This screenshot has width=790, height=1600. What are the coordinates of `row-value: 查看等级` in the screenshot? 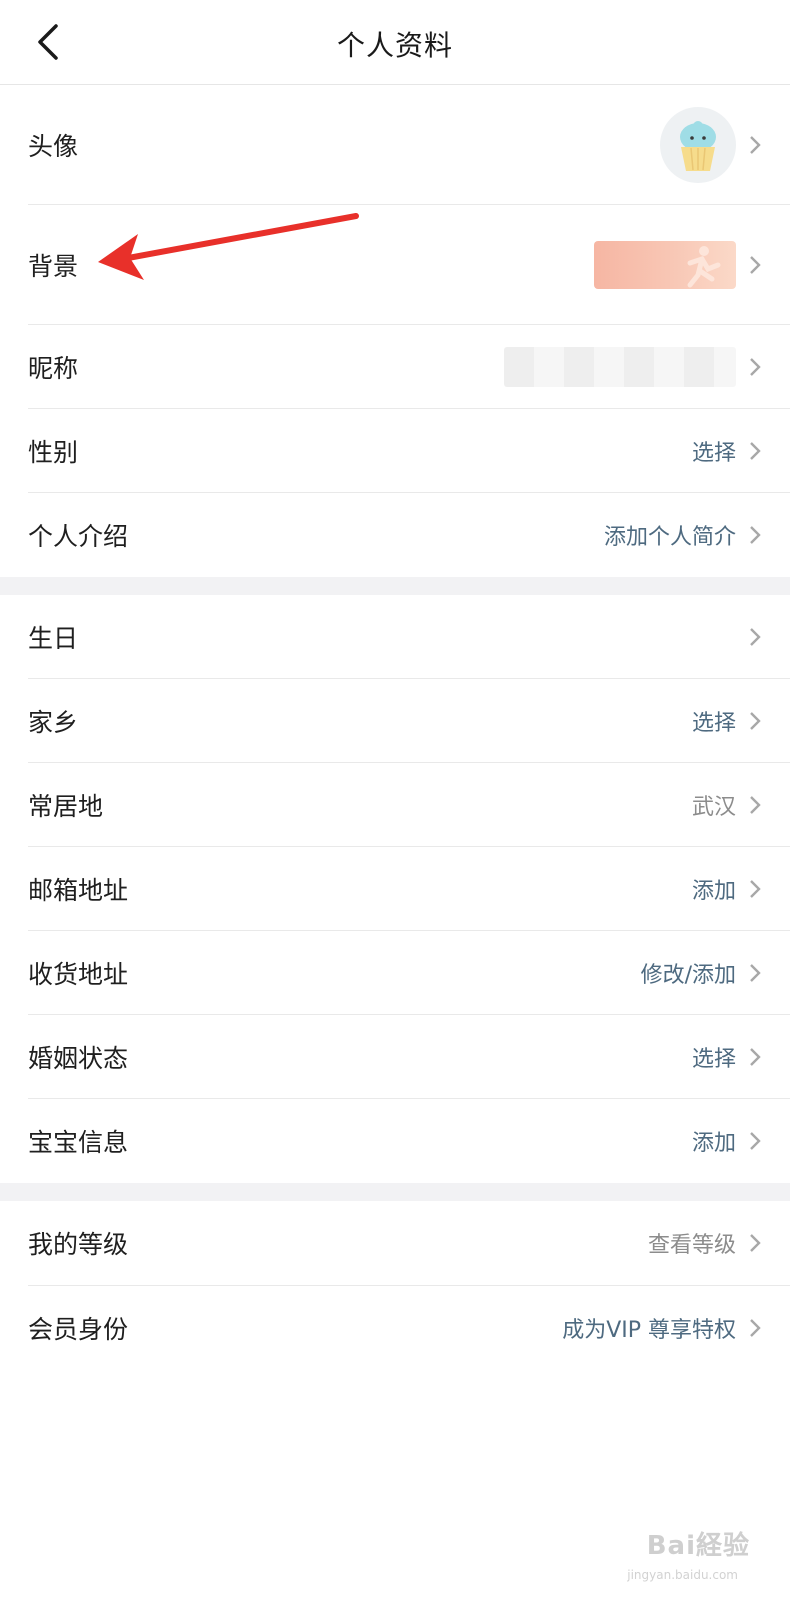 It's located at (691, 1245).